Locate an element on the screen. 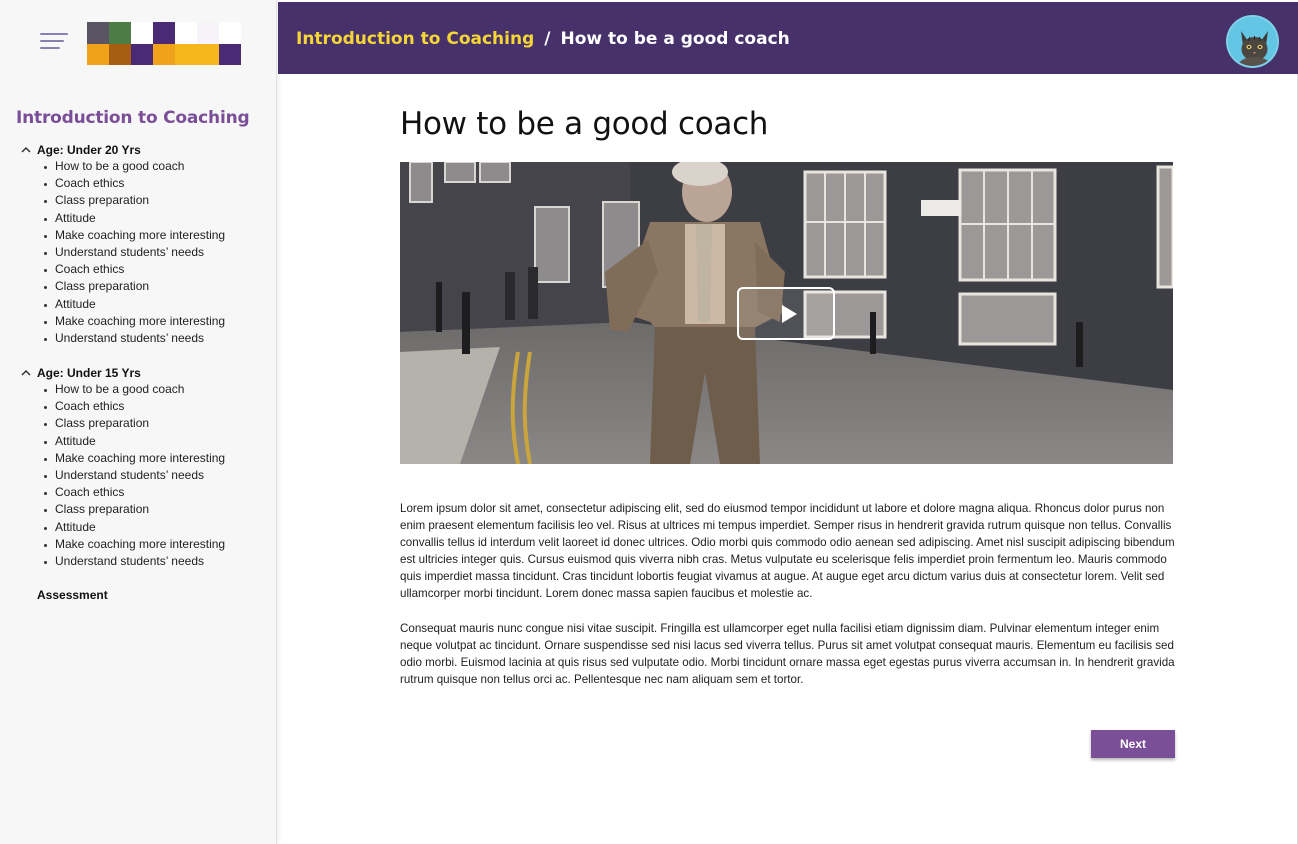 The width and height of the screenshot is (1298, 844). breadcrumb-current-lesson: How to be a good coach is located at coordinates (675, 39).